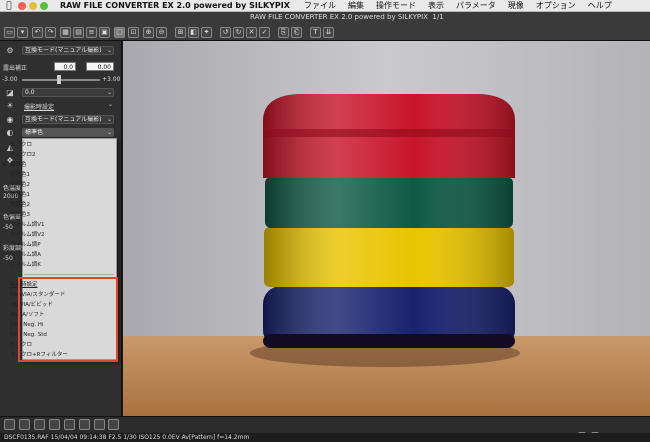  What do you see at coordinates (22, 6) in the screenshot?
I see `close-window-button` at bounding box center [22, 6].